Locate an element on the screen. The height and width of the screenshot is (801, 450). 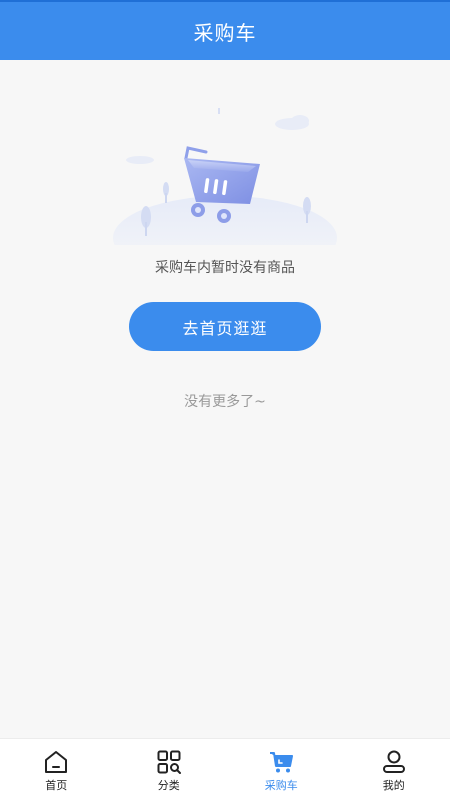
profile-icon is located at coordinates (394, 762).